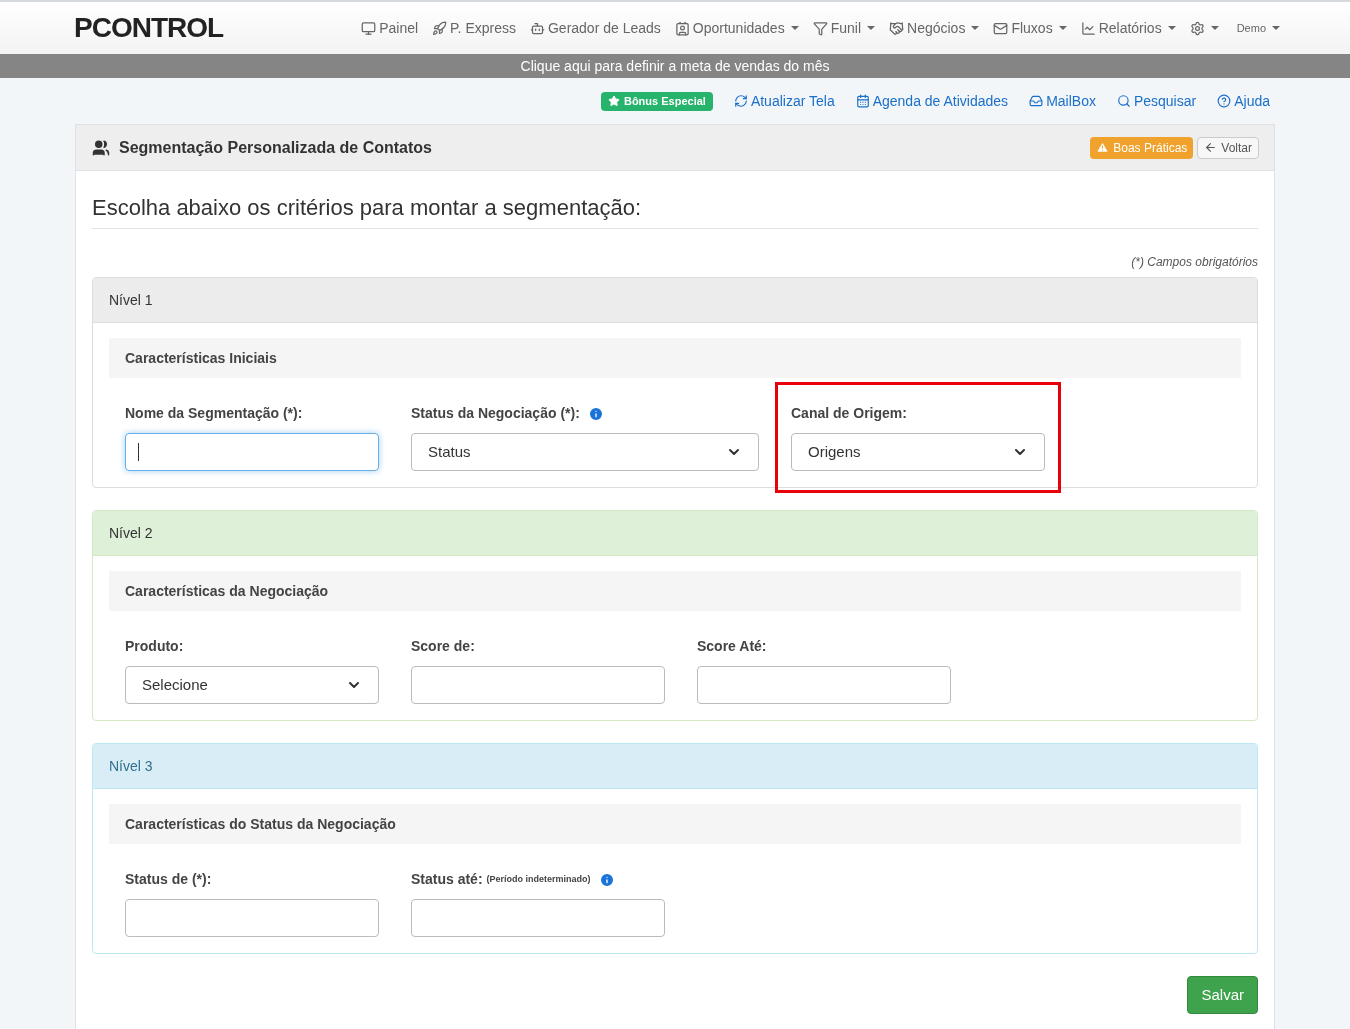 The width and height of the screenshot is (1350, 1029). What do you see at coordinates (154, 646) in the screenshot?
I see `field-label: Produto:` at bounding box center [154, 646].